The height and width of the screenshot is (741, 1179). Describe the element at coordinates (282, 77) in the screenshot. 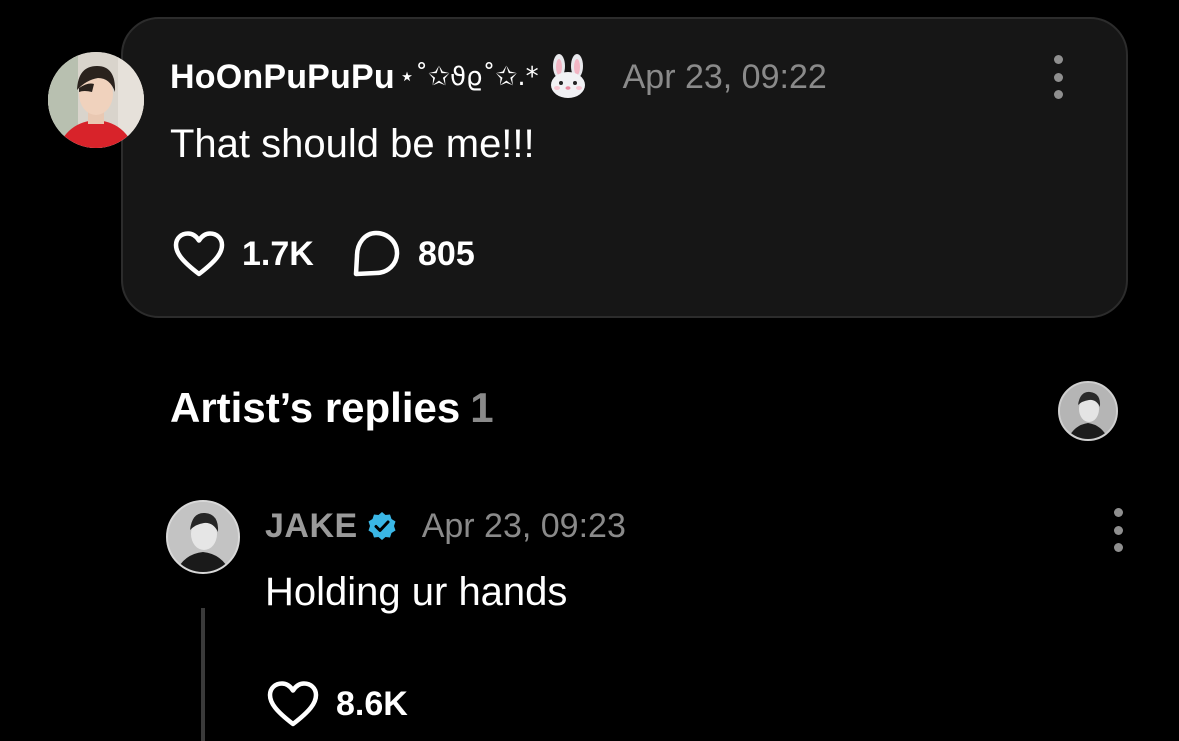

I see `post-username: HoOnPuPuPu` at that location.